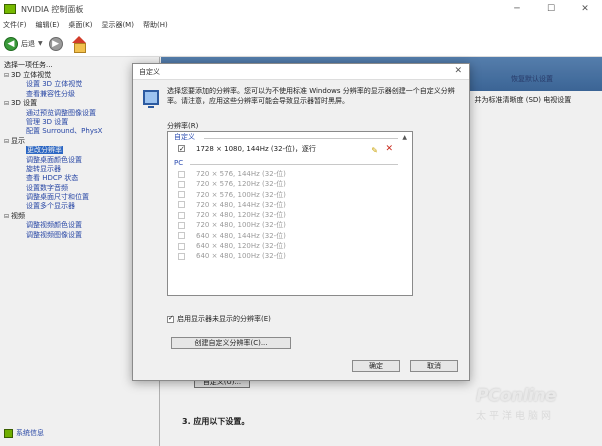 Image resolution: width=602 pixels, height=446 pixels. Describe the element at coordinates (241, 204) in the screenshot. I see `resolution-label: 720 × 480, 144Hz (32-位)` at that location.